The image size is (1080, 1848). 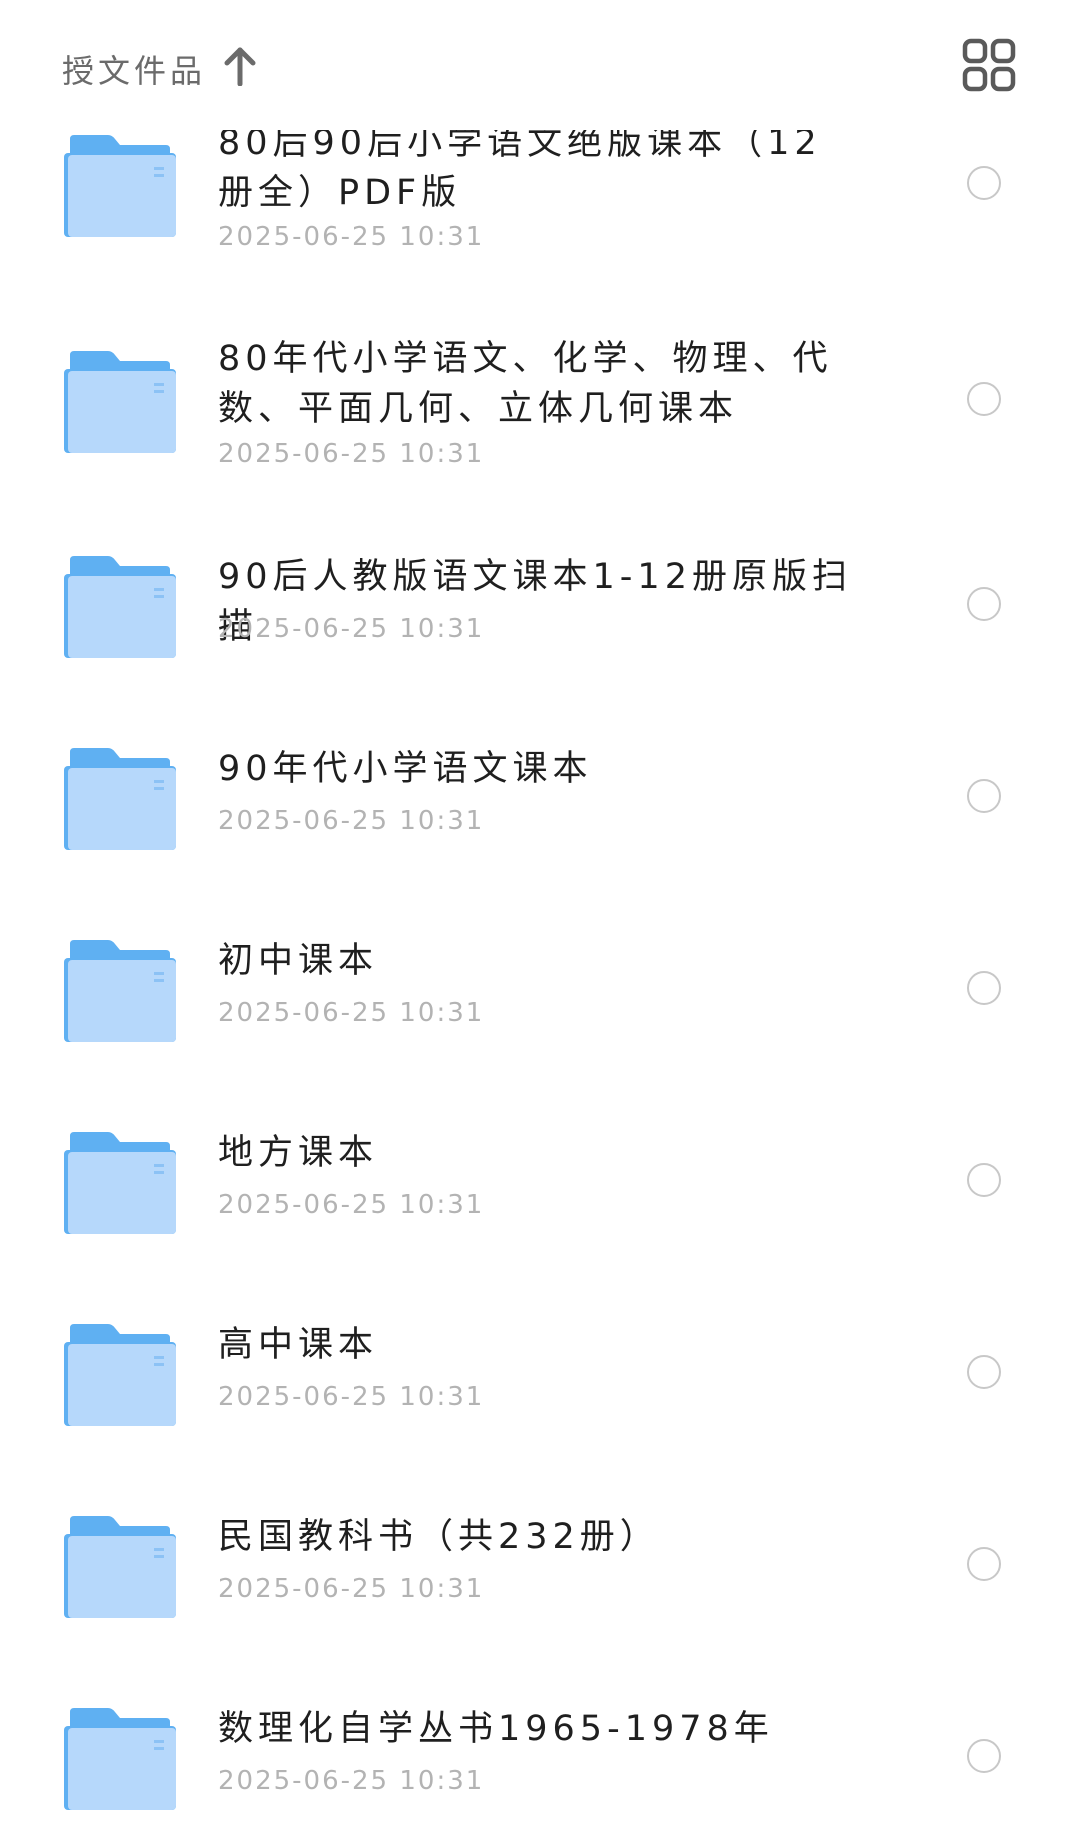 I want to click on folder-name: 80后90后小学语文绝版课本（12册全）PDF版, so click(x=520, y=168).